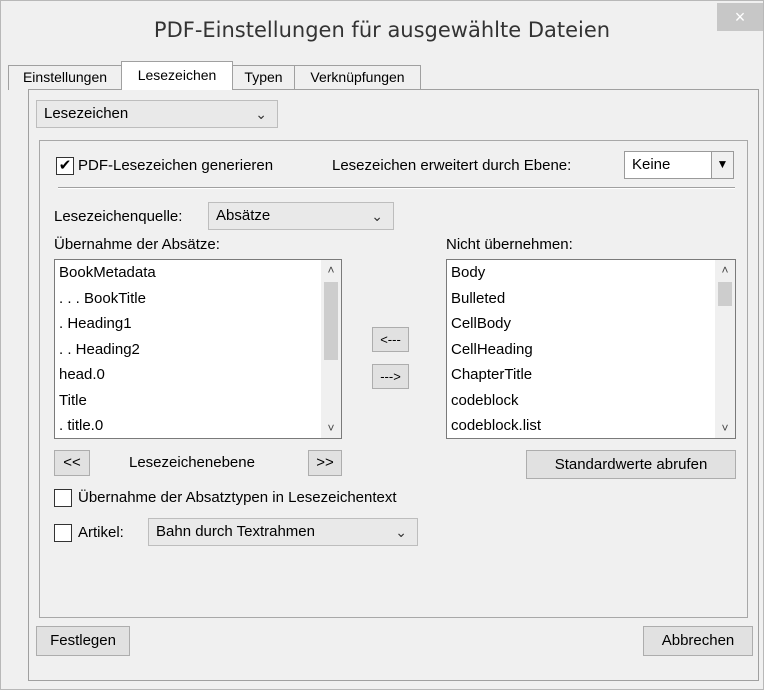  Describe the element at coordinates (591, 299) in the screenshot. I see `exclude-list-item: Bulleted` at that location.